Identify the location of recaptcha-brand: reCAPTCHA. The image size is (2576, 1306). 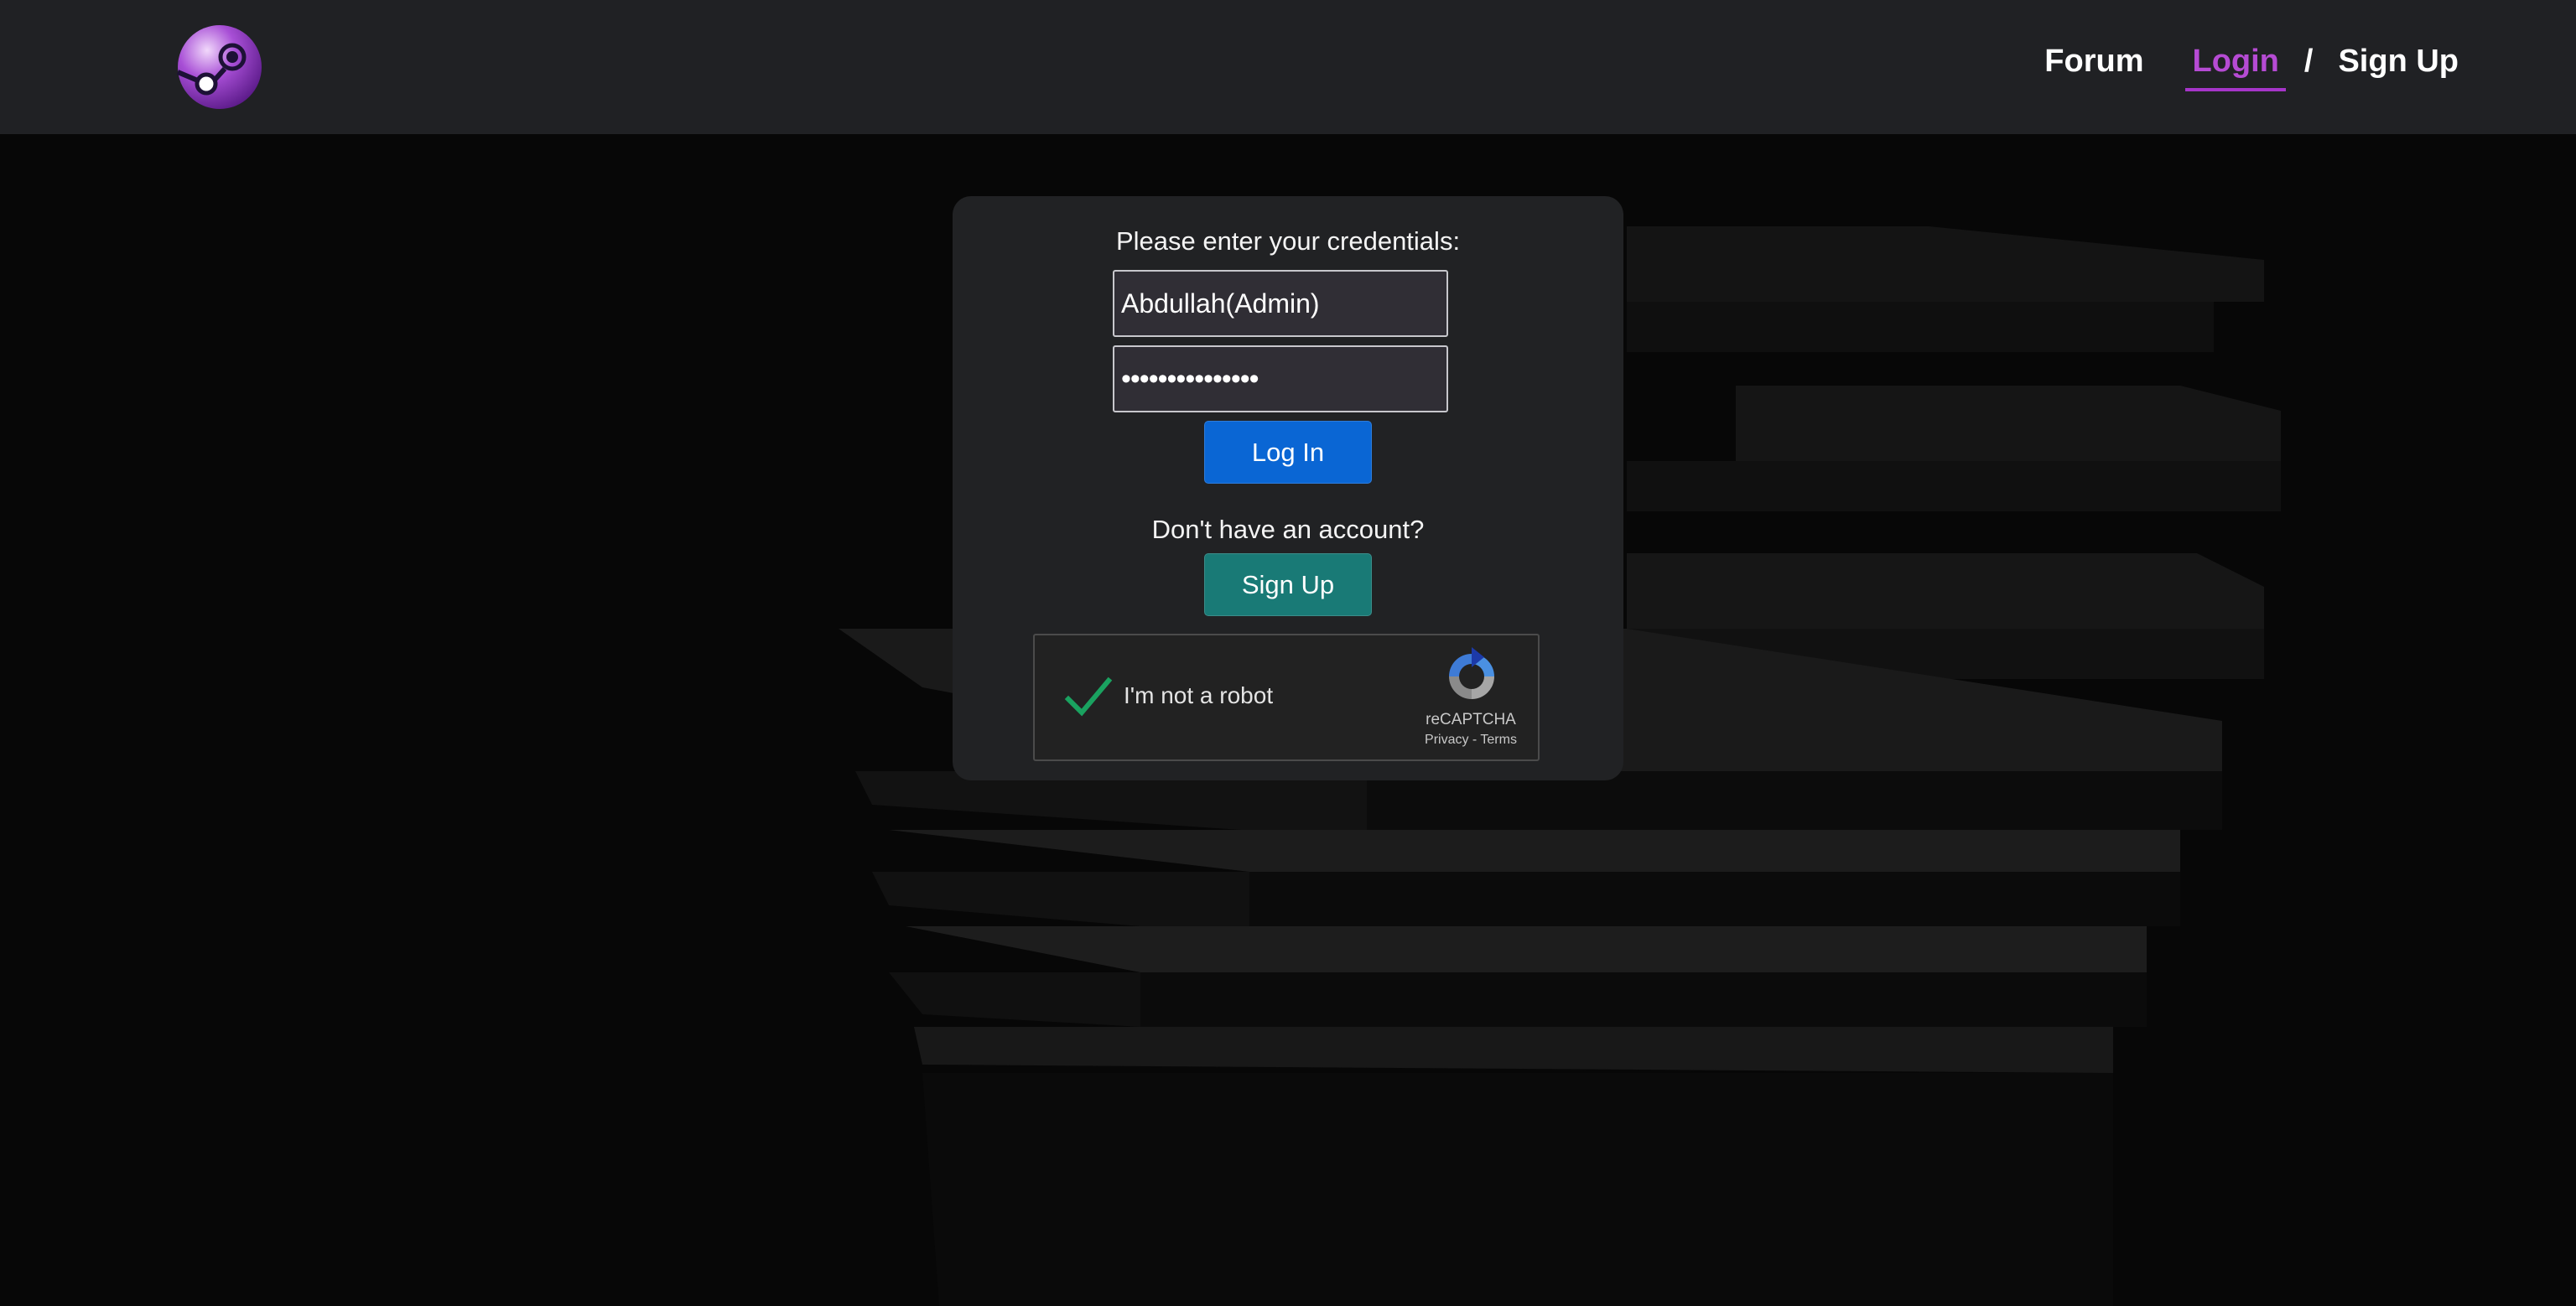
(1471, 720).